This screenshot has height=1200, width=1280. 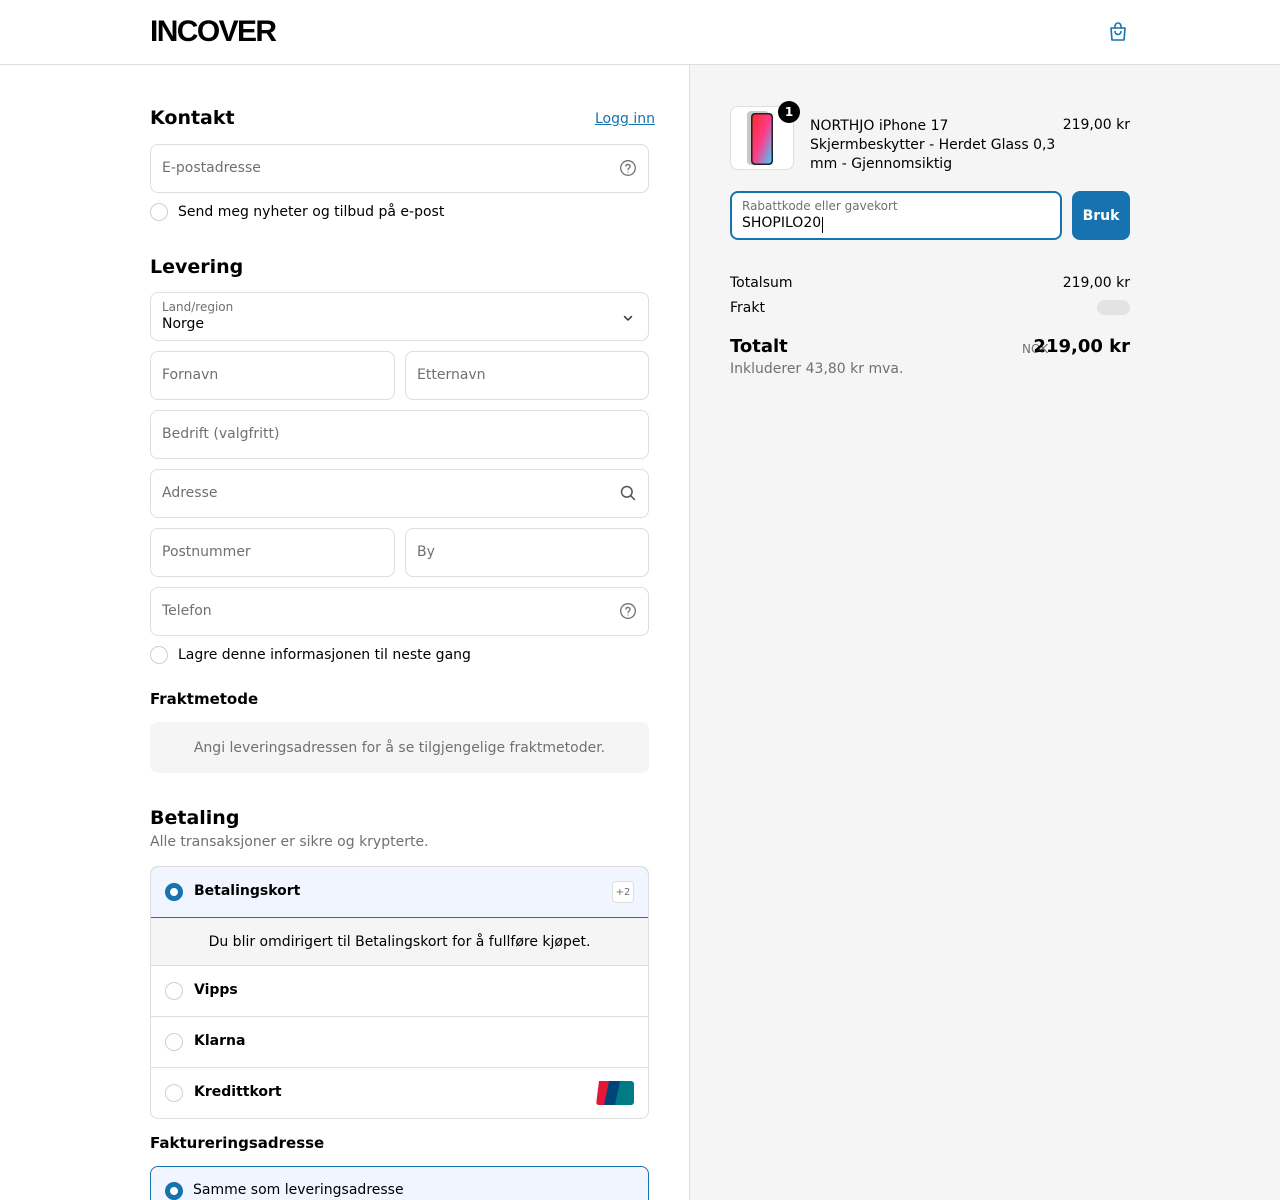 What do you see at coordinates (896, 215) in the screenshot?
I see `discount-code-field: Rabattkode eller gavekort SHOPILO20` at bounding box center [896, 215].